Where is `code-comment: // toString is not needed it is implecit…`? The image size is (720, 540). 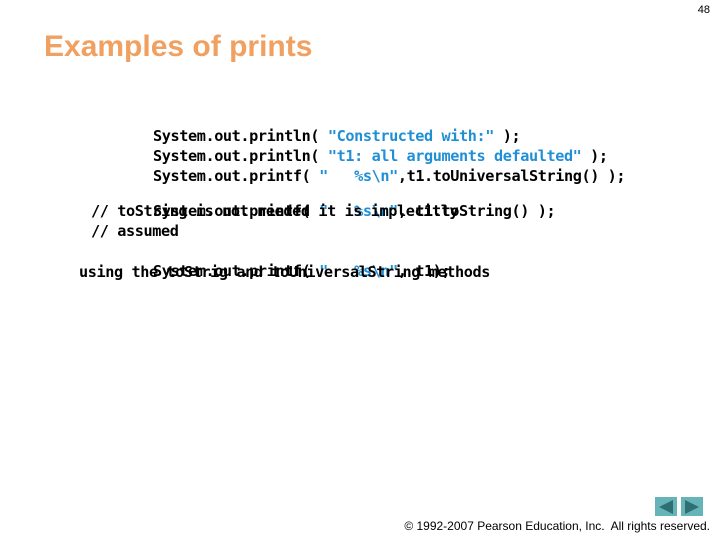 code-comment: // toString is not needed it is implecit… is located at coordinates (275, 211).